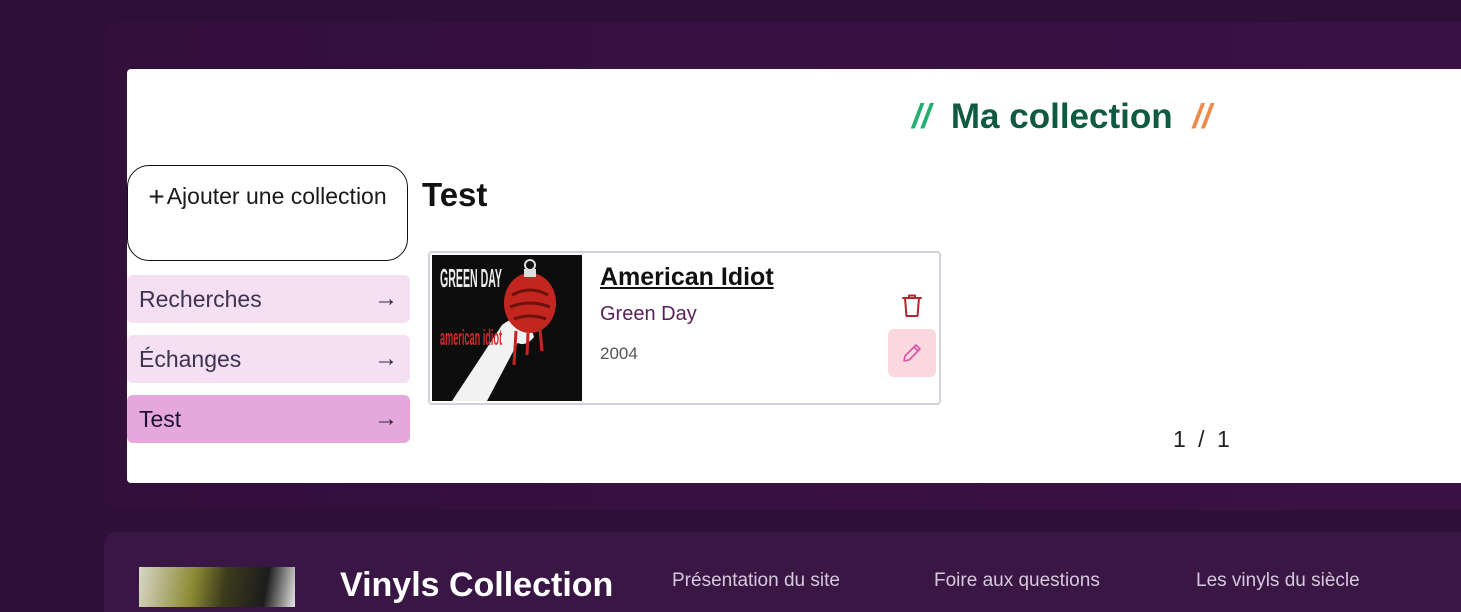 Image resolution: width=1461 pixels, height=612 pixels. Describe the element at coordinates (276, 196) in the screenshot. I see `add-collection-label: Ajouter une collection` at that location.